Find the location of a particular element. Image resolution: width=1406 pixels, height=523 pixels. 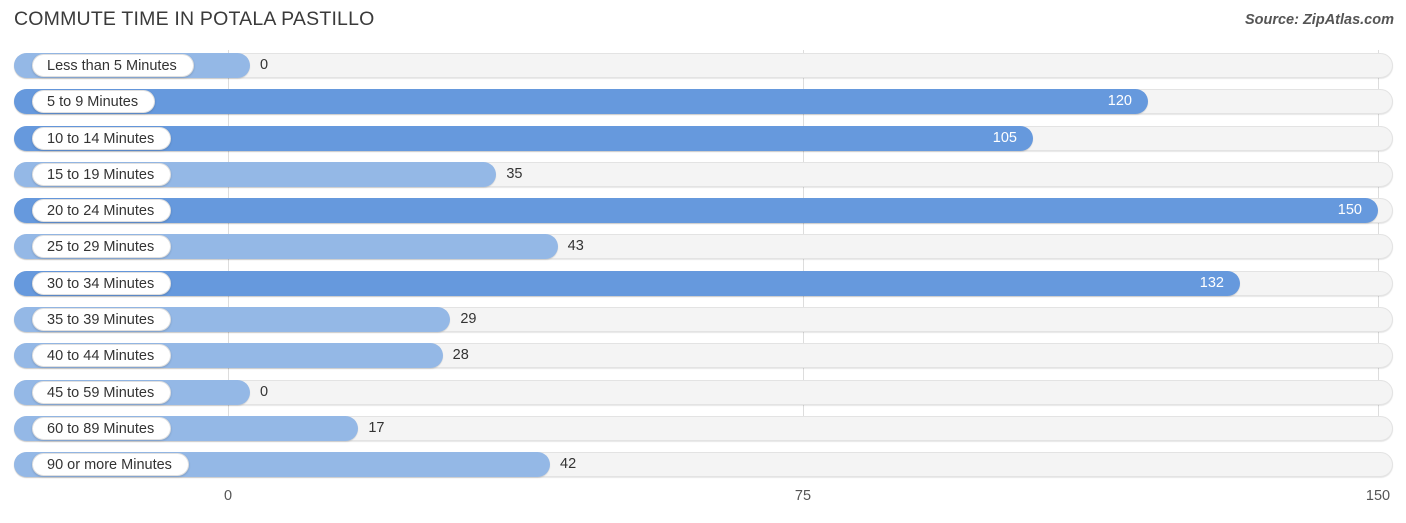

bar-value-label: 29 is located at coordinates (468, 319).